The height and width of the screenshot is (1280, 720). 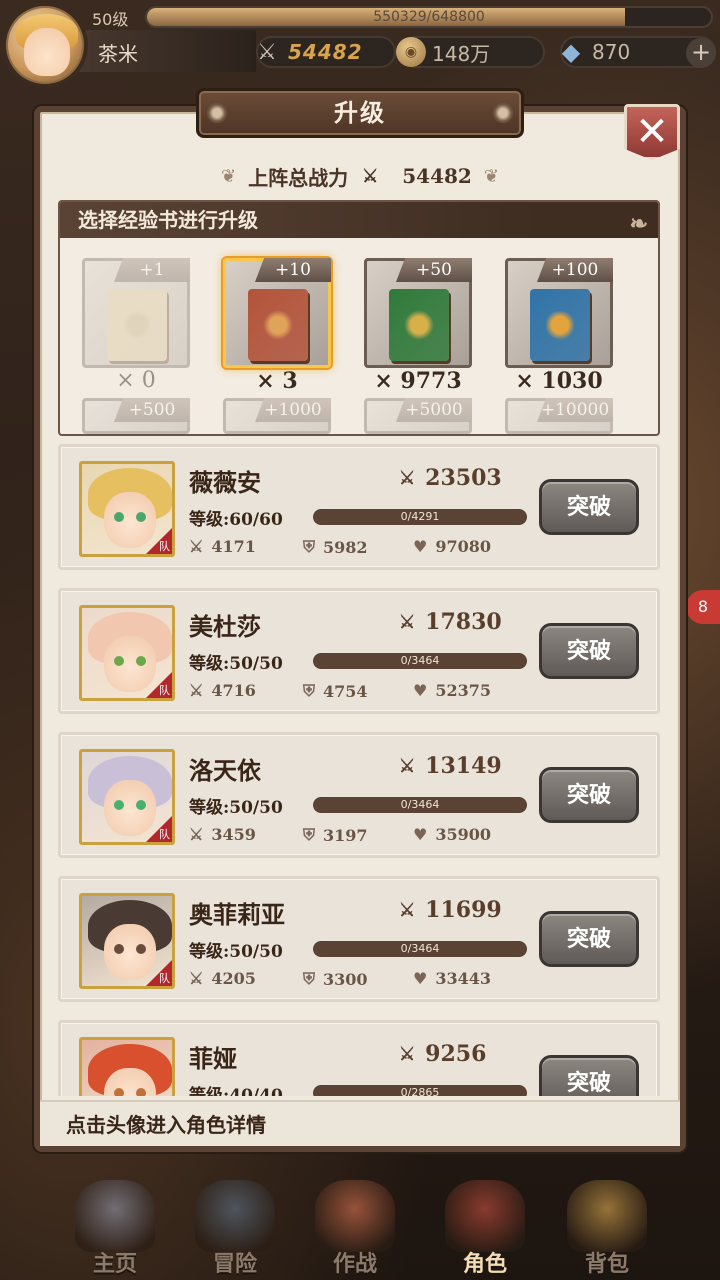 I want to click on hero-exp-text: 0/4291, so click(x=420, y=516).